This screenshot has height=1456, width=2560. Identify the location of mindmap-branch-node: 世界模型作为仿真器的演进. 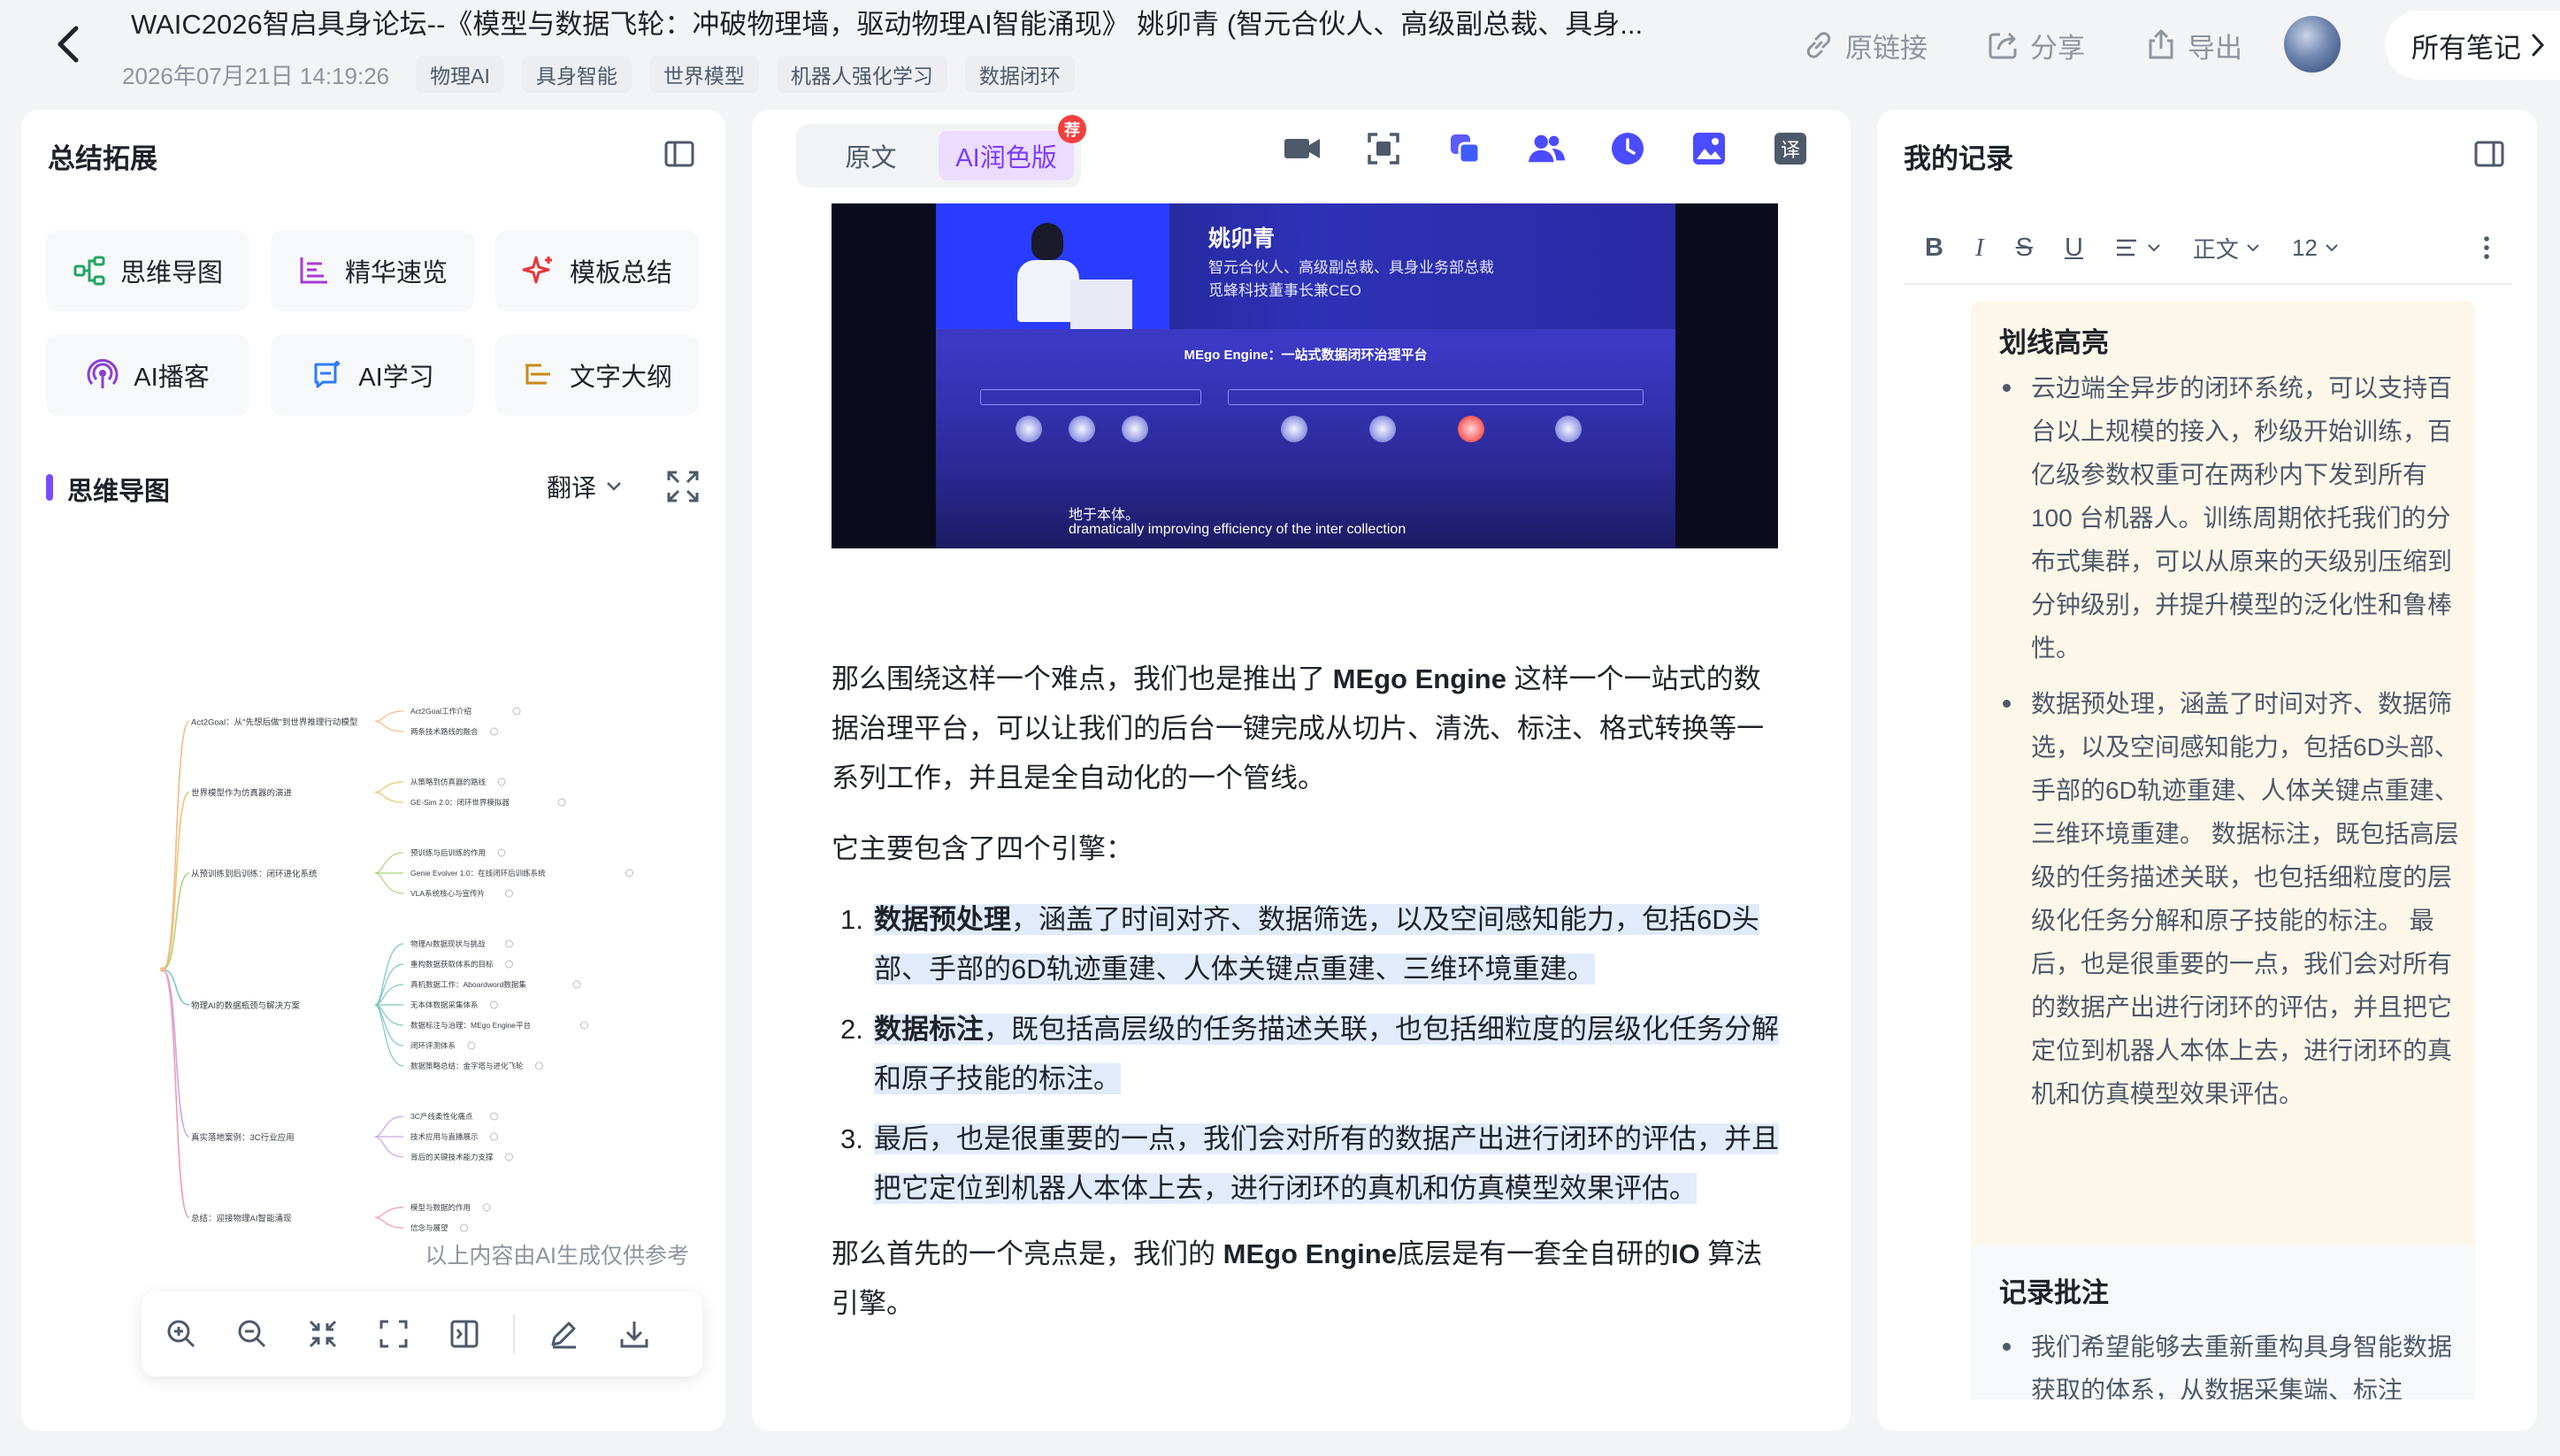
(242, 793).